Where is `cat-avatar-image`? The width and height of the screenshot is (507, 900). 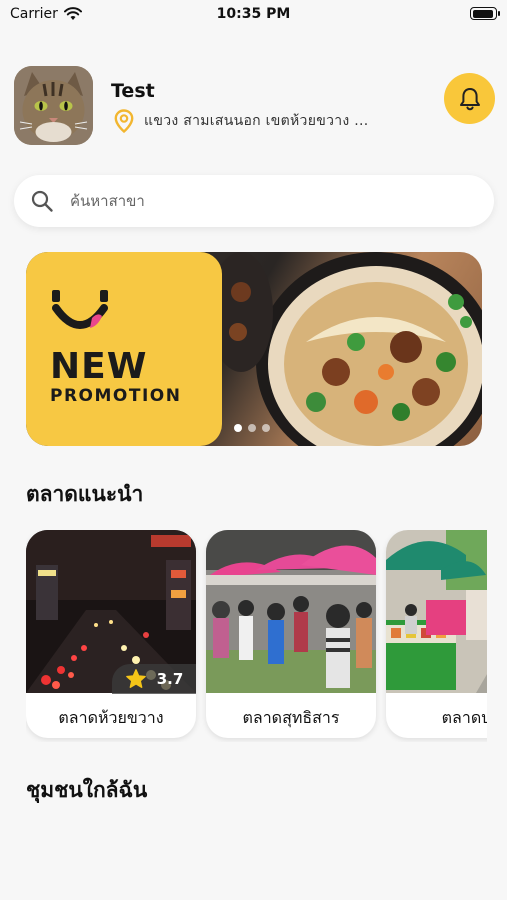
cat-avatar-image is located at coordinates (53, 105).